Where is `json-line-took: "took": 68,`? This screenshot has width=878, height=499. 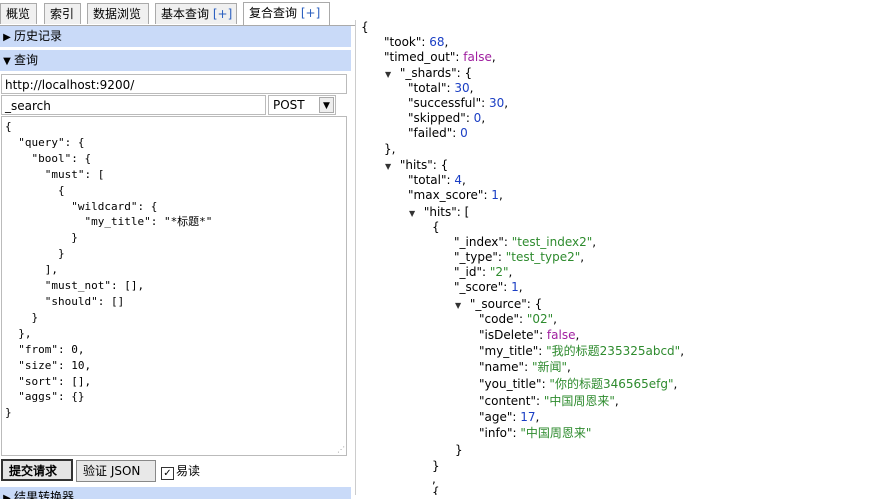
json-line-took: "took": 68, is located at coordinates (416, 42).